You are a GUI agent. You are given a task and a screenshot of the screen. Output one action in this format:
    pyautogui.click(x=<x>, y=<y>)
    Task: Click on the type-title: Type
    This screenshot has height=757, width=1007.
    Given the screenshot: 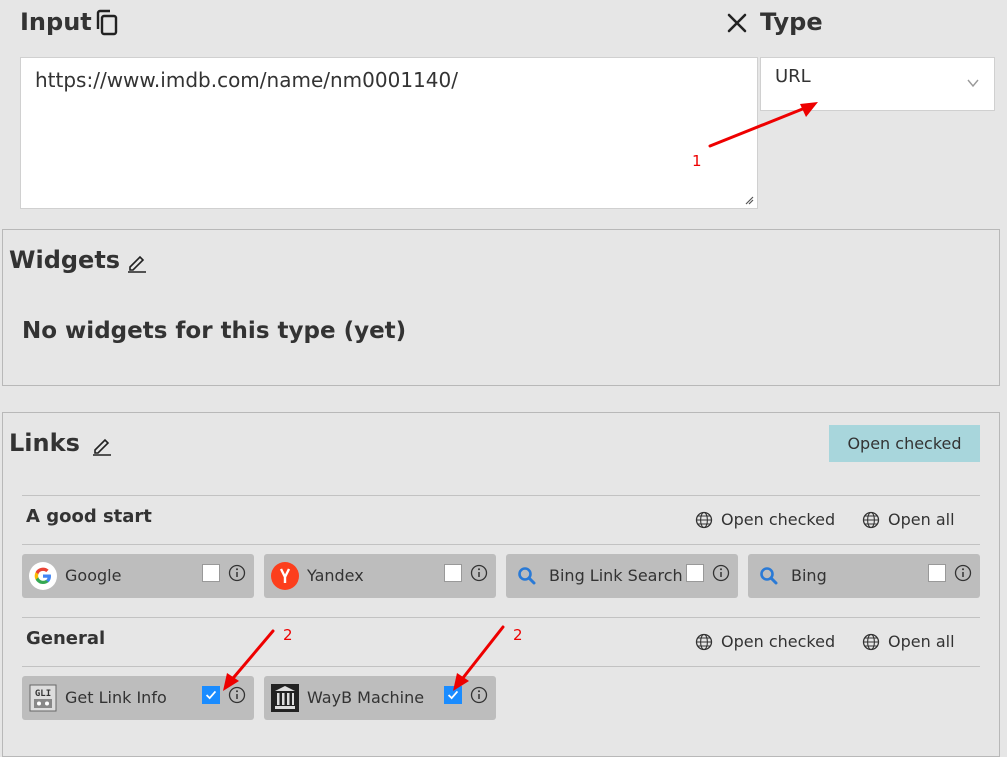 What is the action you would take?
    pyautogui.click(x=791, y=22)
    